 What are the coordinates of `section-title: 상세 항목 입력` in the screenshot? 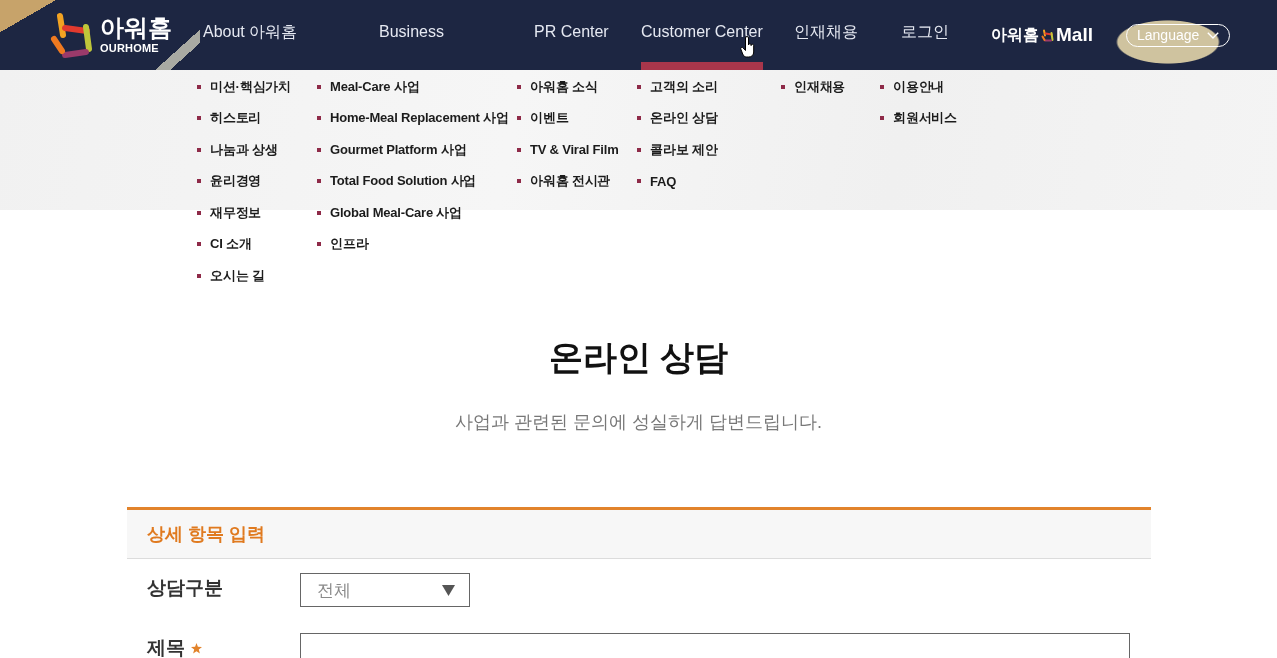 It's located at (205, 534).